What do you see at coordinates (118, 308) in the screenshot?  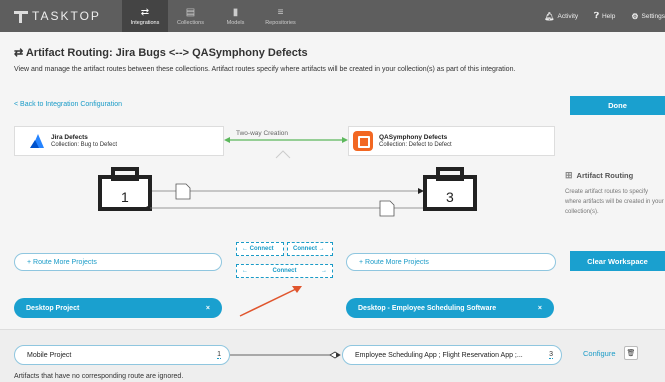 I see `workspace-left-project: Desktop Project ×` at bounding box center [118, 308].